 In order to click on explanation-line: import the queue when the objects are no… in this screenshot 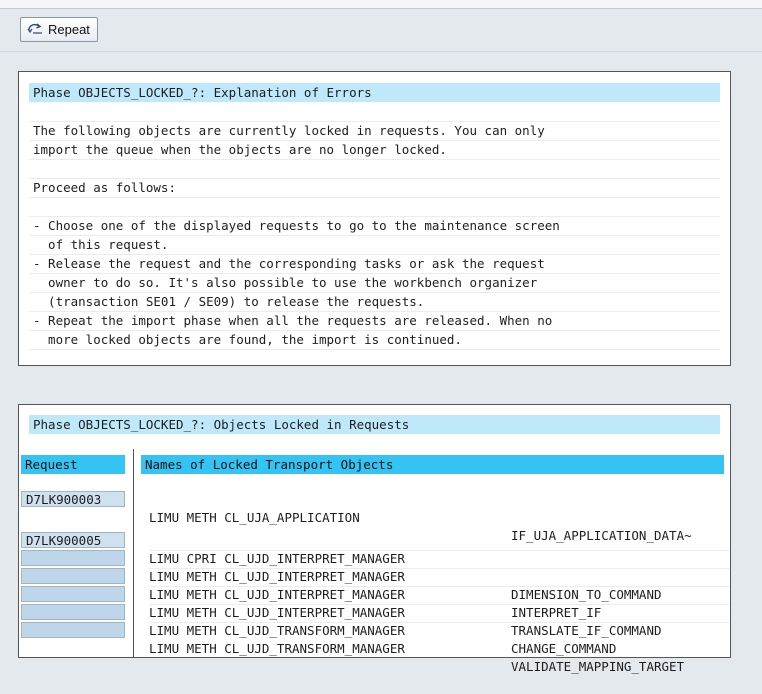, I will do `click(374, 150)`.